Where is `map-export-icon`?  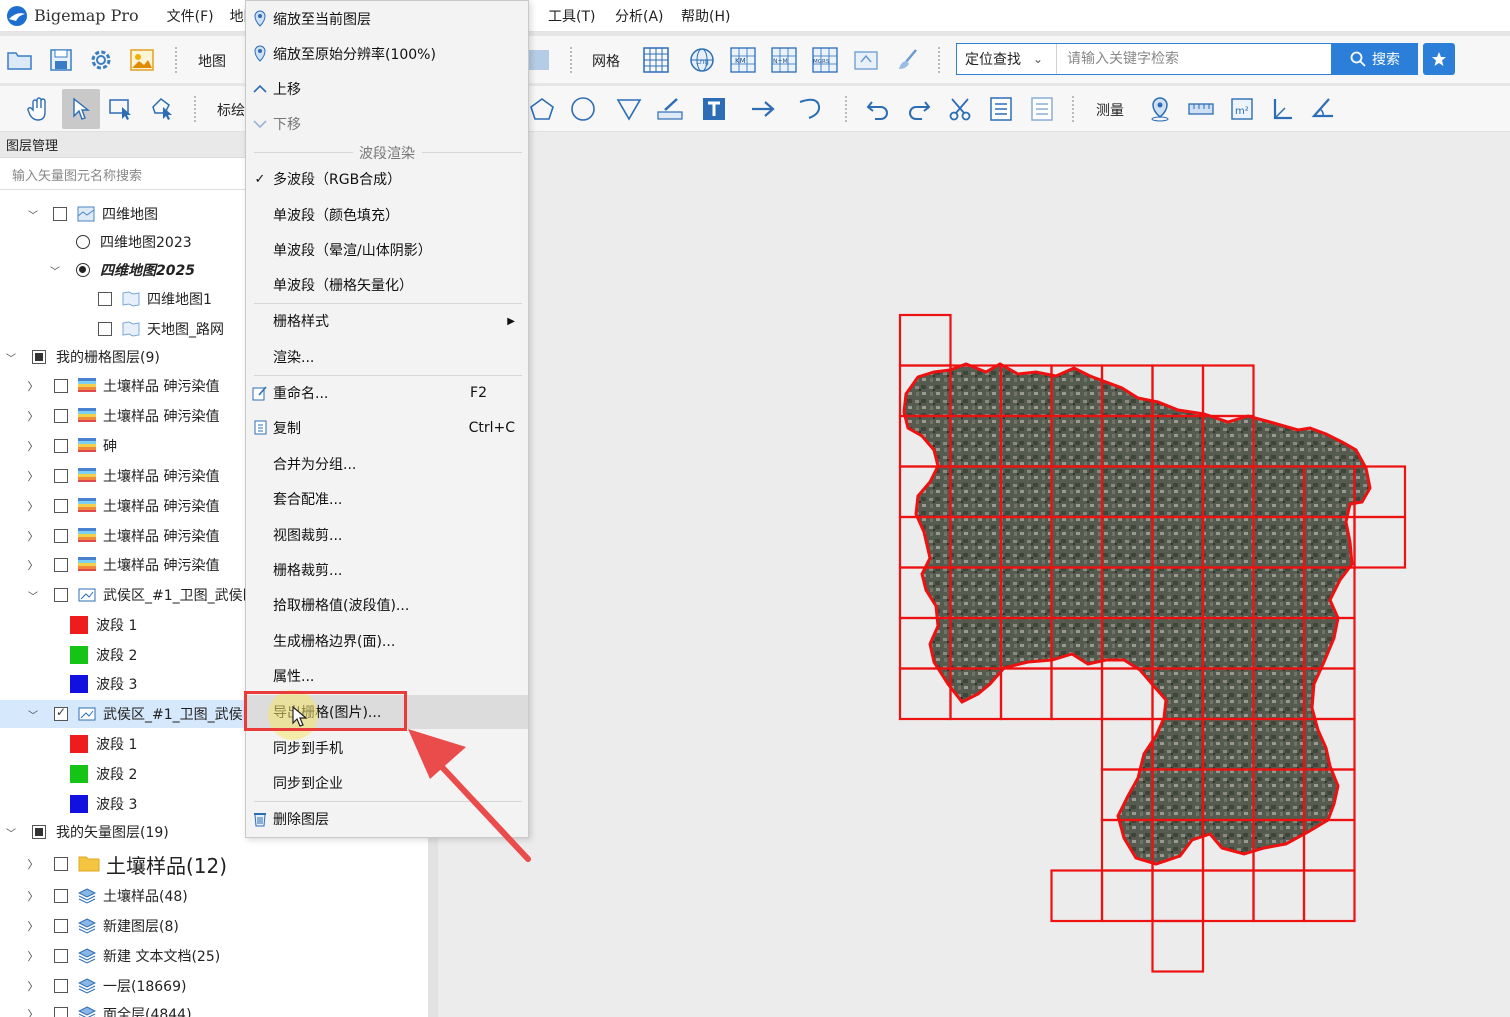
map-export-icon is located at coordinates (866, 60).